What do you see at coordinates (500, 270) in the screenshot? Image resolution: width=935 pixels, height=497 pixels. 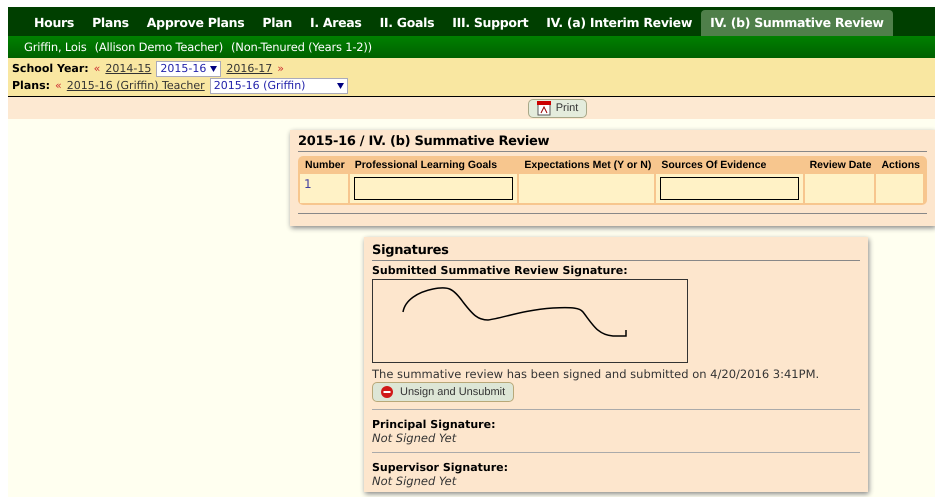 I see `signature-label: Submitted Summative Review Signature:` at bounding box center [500, 270].